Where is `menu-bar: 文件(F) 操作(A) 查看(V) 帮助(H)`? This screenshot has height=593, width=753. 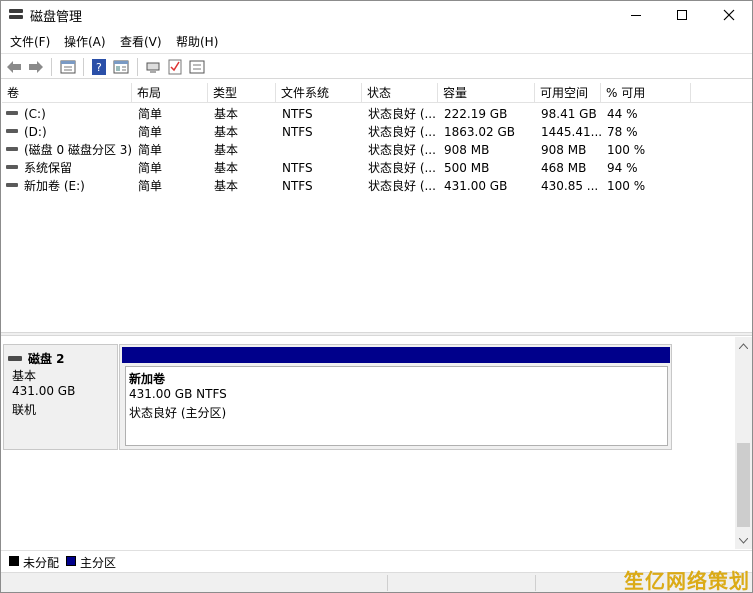 menu-bar: 文件(F) 操作(A) 查看(V) 帮助(H) is located at coordinates (376, 41).